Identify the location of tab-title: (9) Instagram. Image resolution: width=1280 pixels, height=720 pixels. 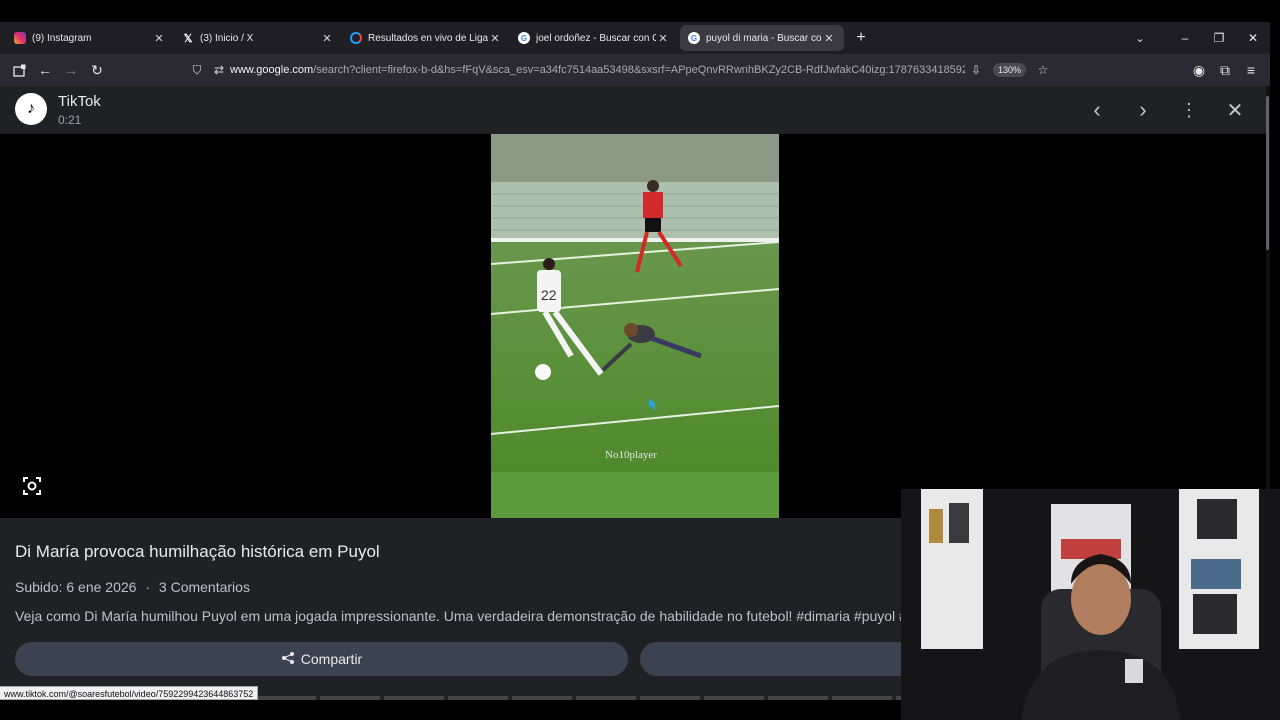
(62, 38).